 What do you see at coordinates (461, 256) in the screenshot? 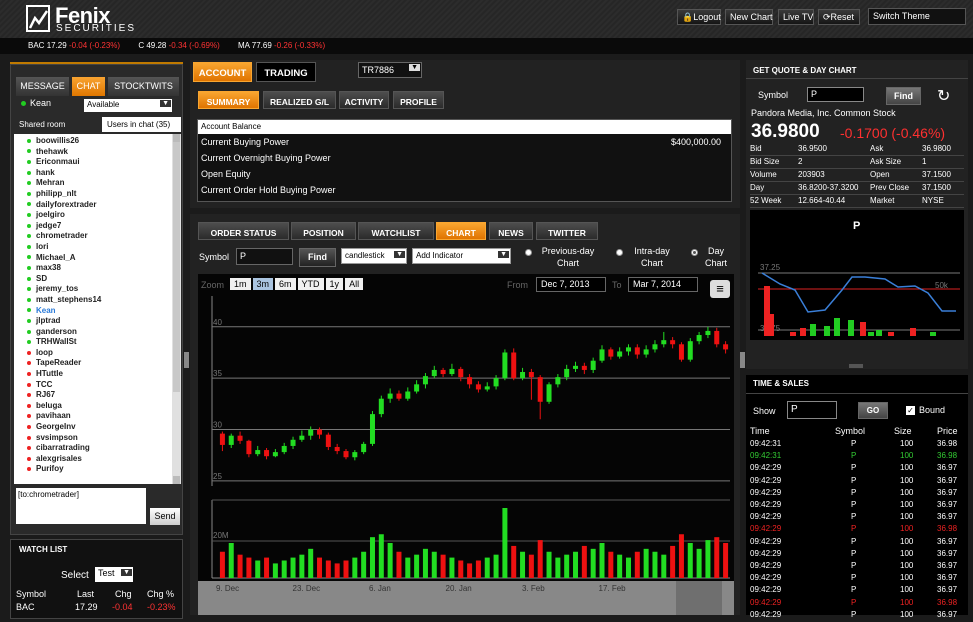
I see `add-indicator-select: Add Indicator` at bounding box center [461, 256].